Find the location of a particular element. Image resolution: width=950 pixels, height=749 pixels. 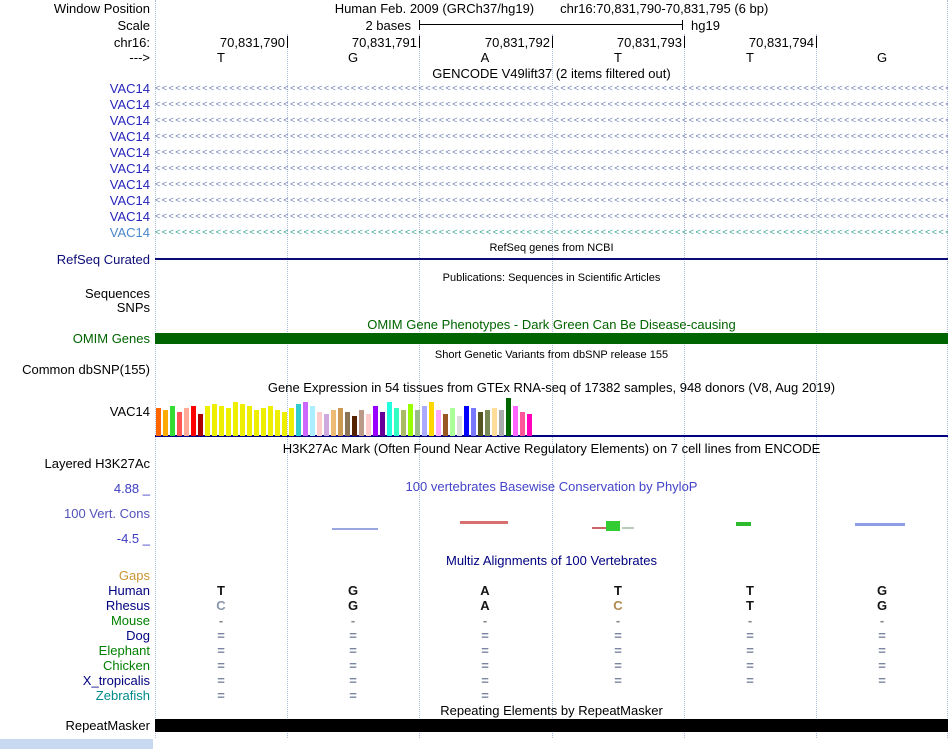

multiz-cell: A is located at coordinates (485, 590).